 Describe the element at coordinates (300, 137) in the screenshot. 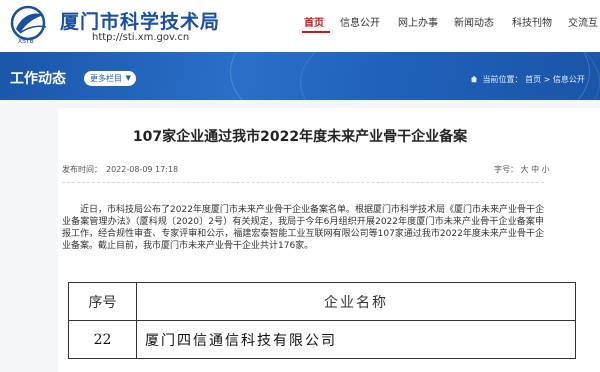

I see `article-title: 107家企业通过我市2022年度未来产业骨干企业备案` at that location.